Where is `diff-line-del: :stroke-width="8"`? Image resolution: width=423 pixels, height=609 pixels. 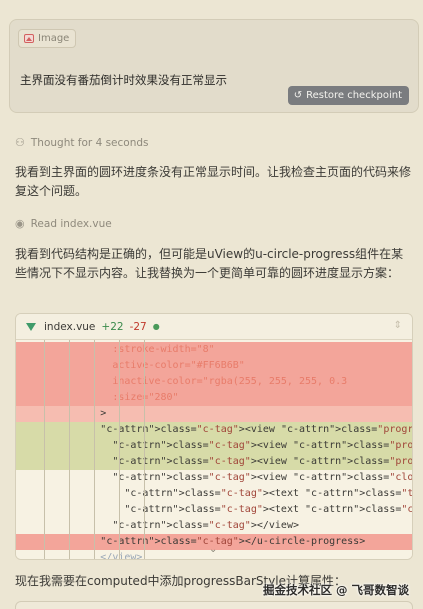
diff-line-del: :stroke-width="8" is located at coordinates (214, 350).